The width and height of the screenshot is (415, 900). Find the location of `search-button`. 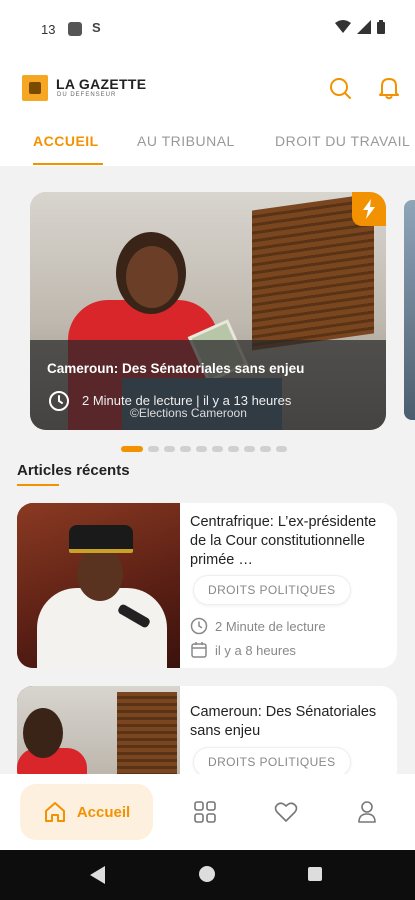

search-button is located at coordinates (340, 88).